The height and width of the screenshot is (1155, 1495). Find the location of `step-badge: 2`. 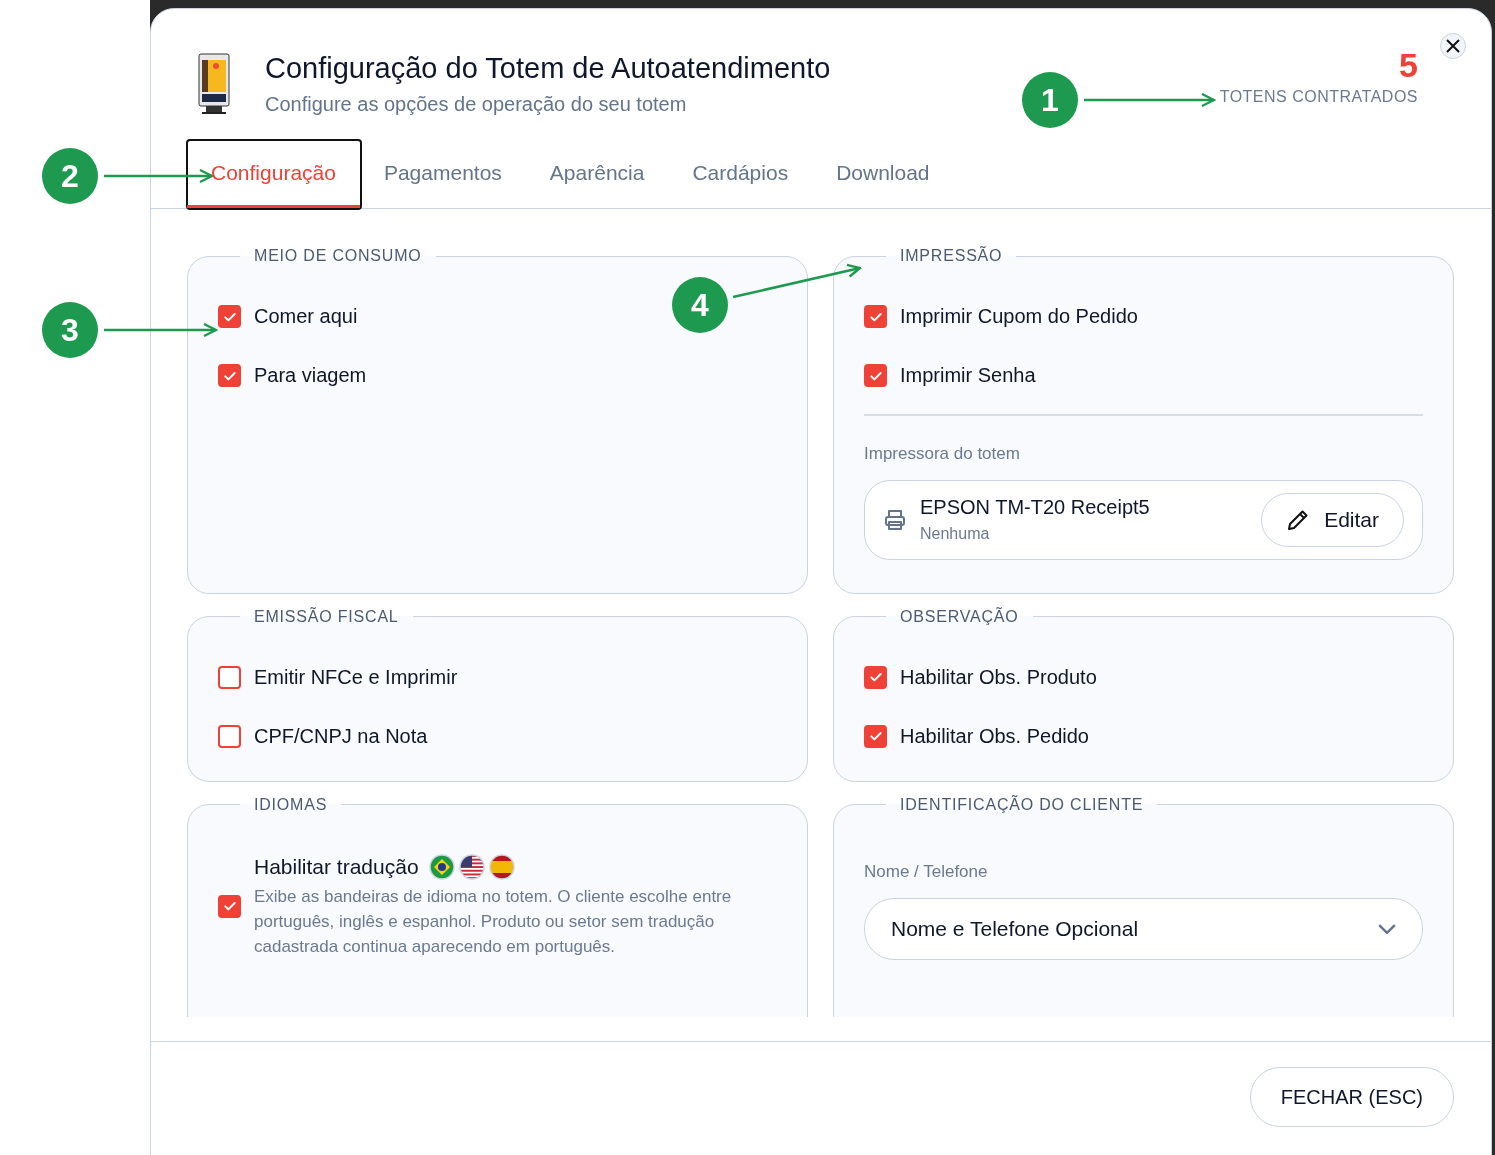

step-badge: 2 is located at coordinates (70, 176).